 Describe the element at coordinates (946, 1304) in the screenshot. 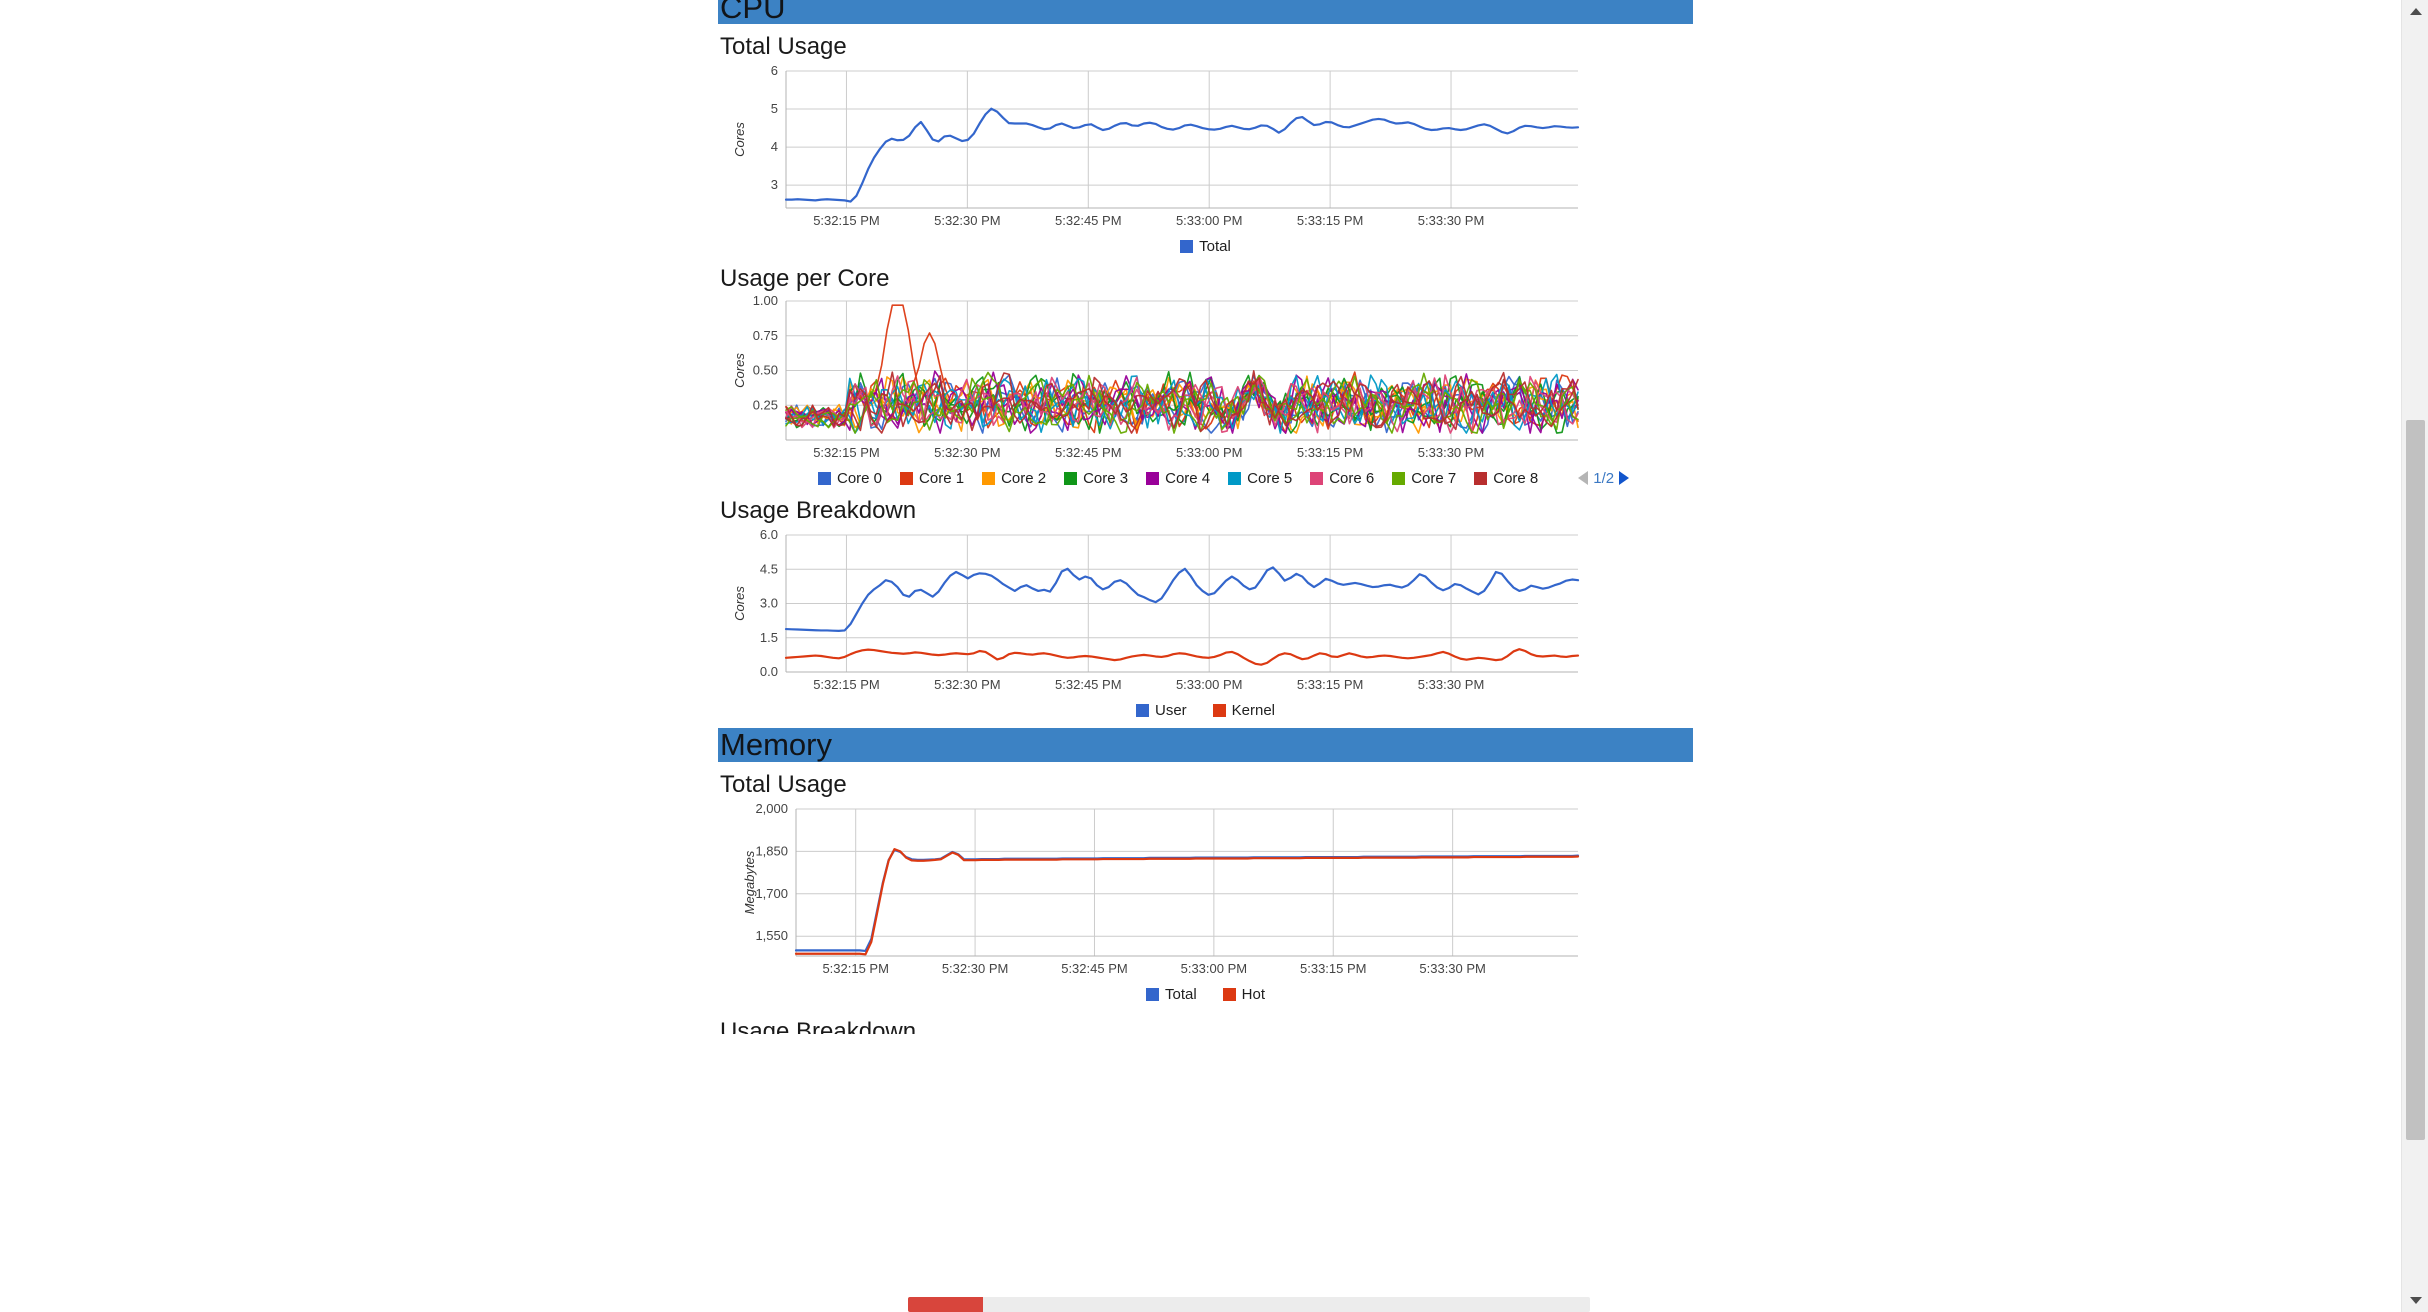

I see `memory-breakdown-bar-fill` at that location.